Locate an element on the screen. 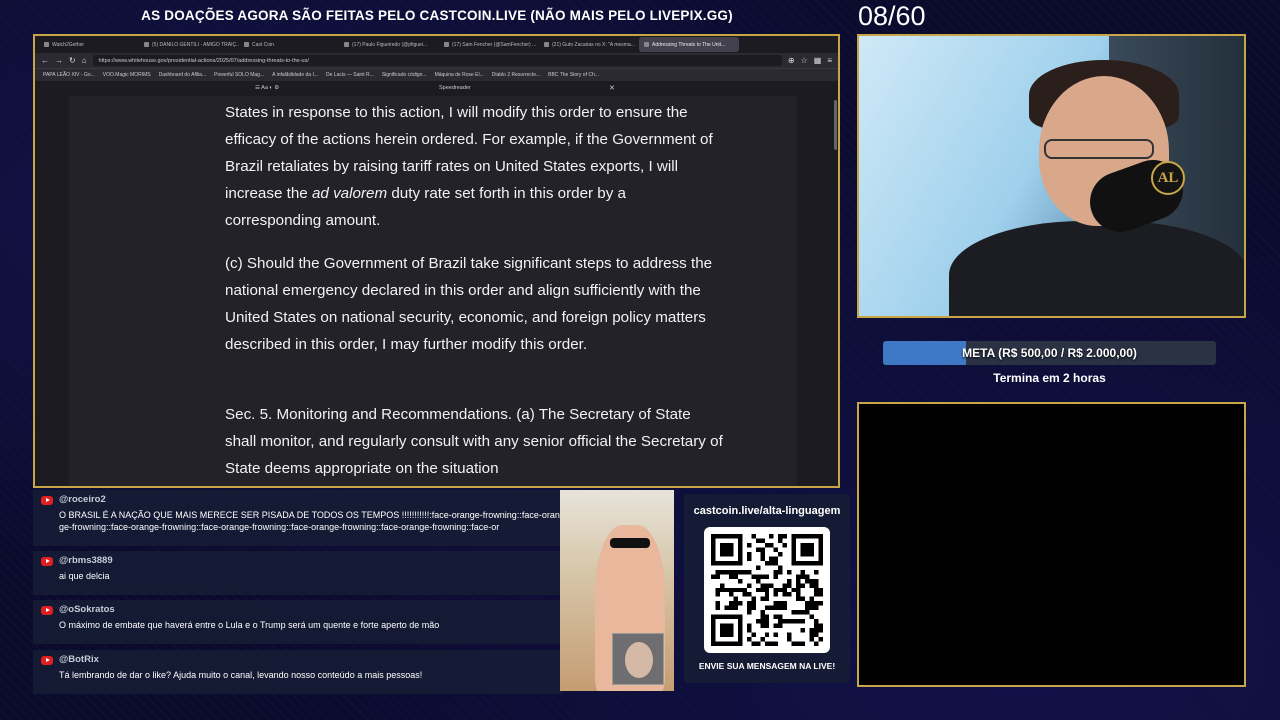 The image size is (1280, 720). menu-icon: ≡ is located at coordinates (829, 60).